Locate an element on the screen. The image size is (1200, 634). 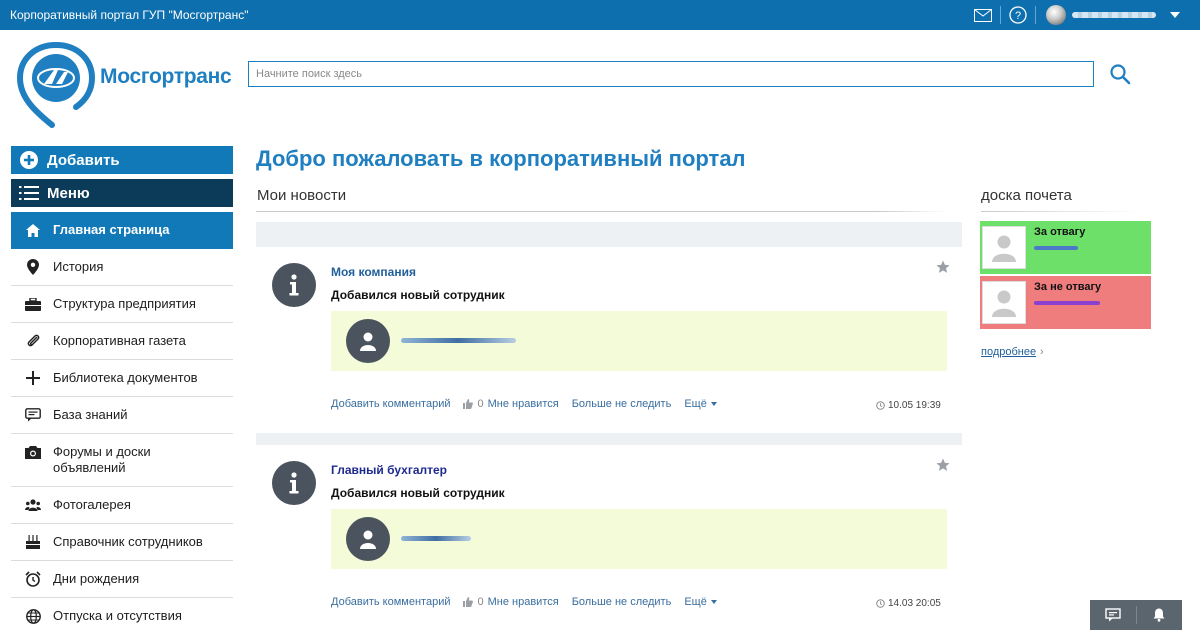
sidebar-item-label: База знаний is located at coordinates (90, 414).